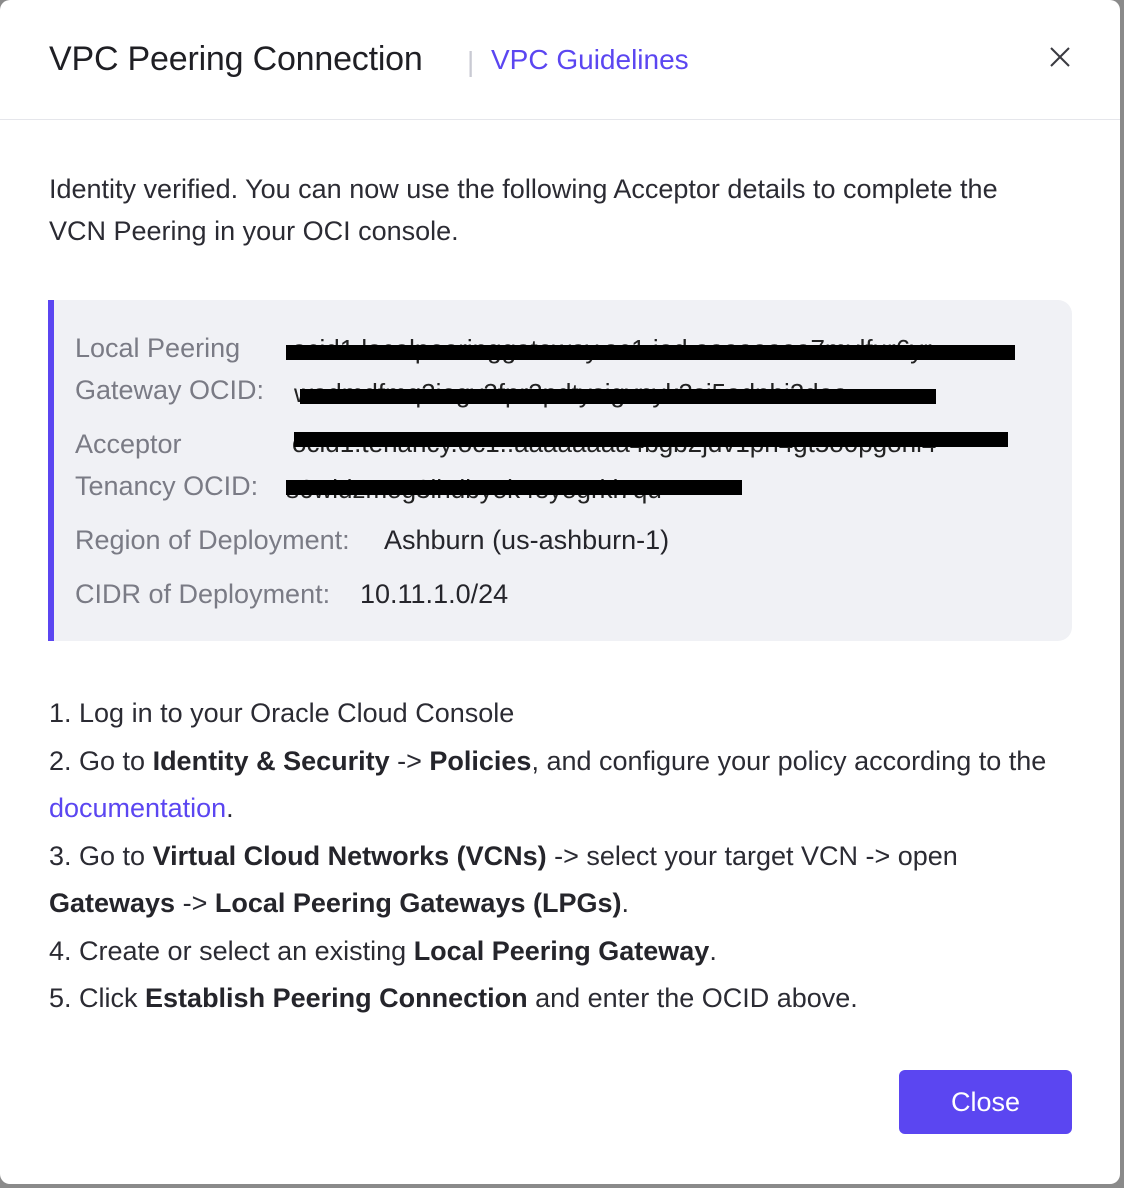  I want to click on step-3-lpgs: Local Peering Gateways (LPGs), so click(418, 903).